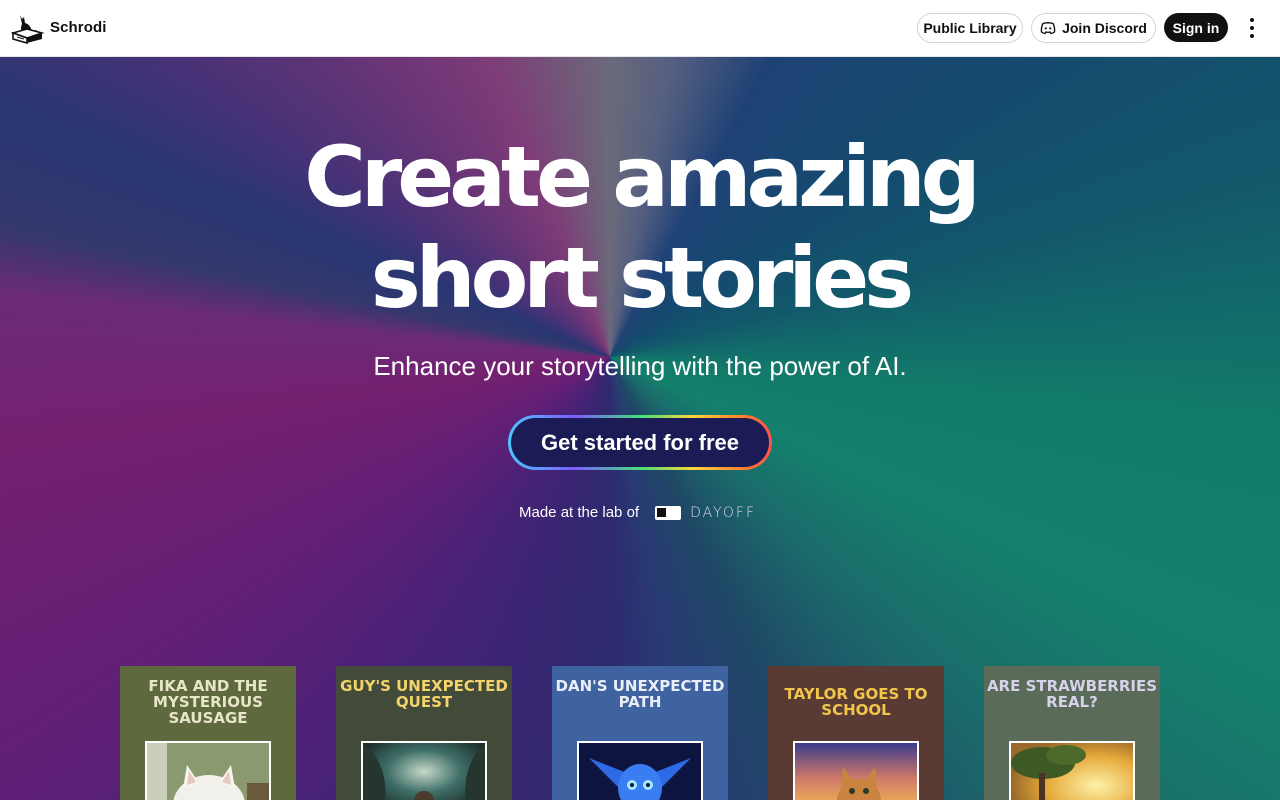 The height and width of the screenshot is (800, 1280). I want to click on white-cat-photo-icon, so click(208, 771).